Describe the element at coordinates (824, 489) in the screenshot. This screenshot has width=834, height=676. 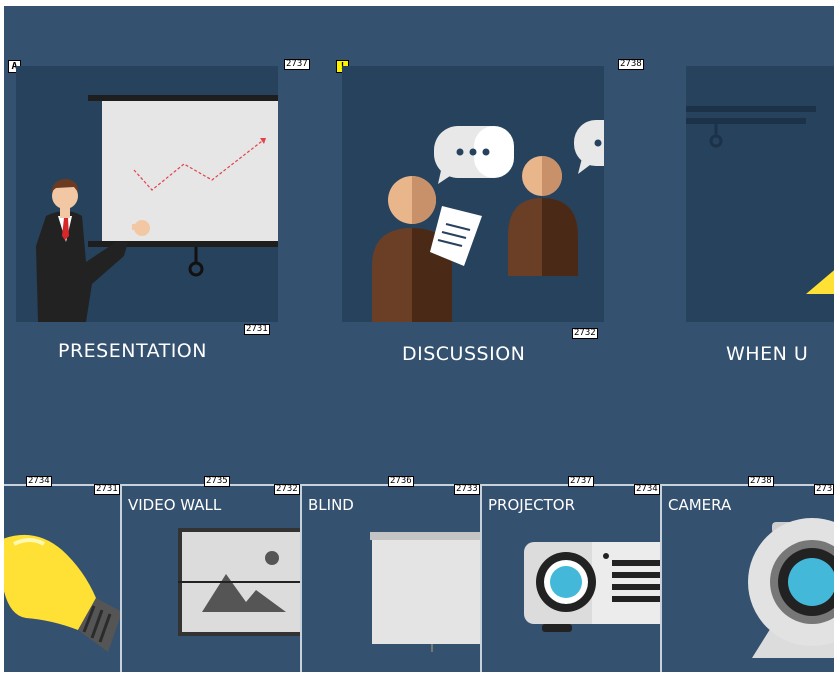
I see `device-id-corner: 273` at that location.